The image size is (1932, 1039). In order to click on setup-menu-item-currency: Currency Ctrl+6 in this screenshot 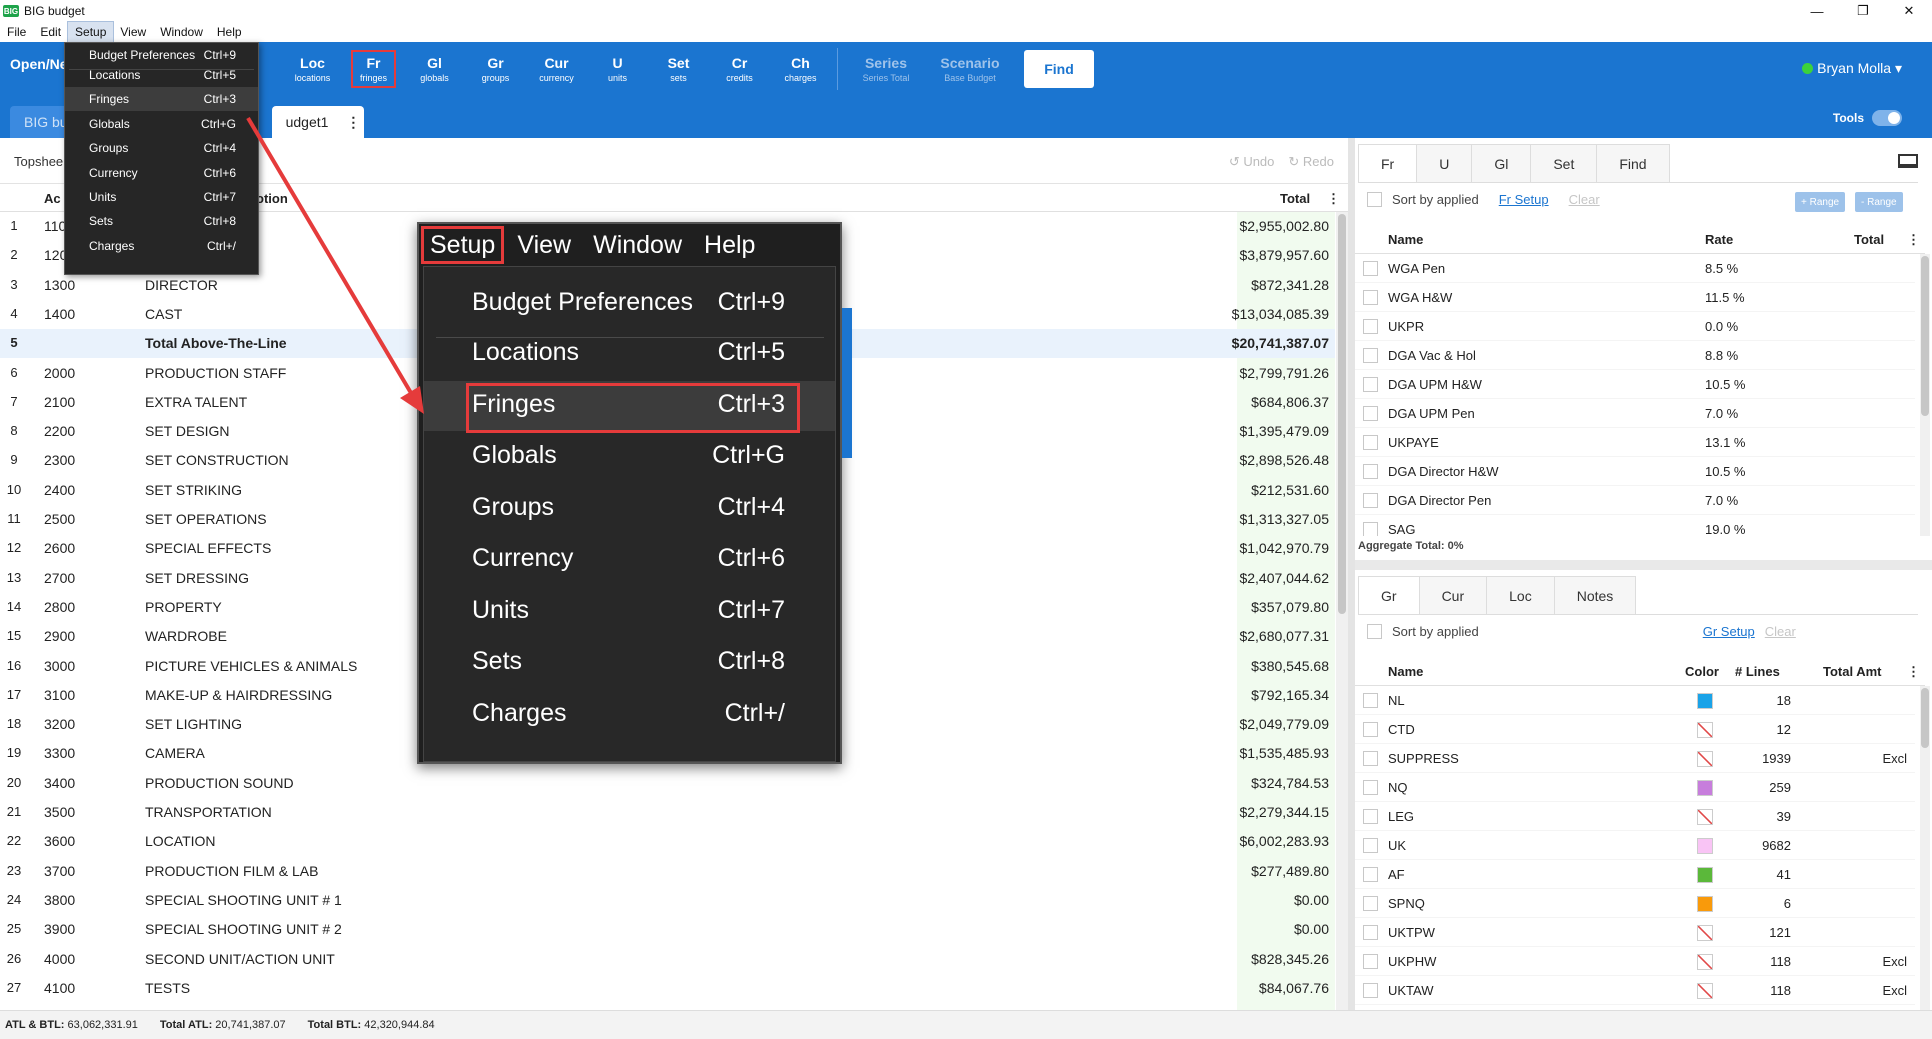, I will do `click(161, 173)`.